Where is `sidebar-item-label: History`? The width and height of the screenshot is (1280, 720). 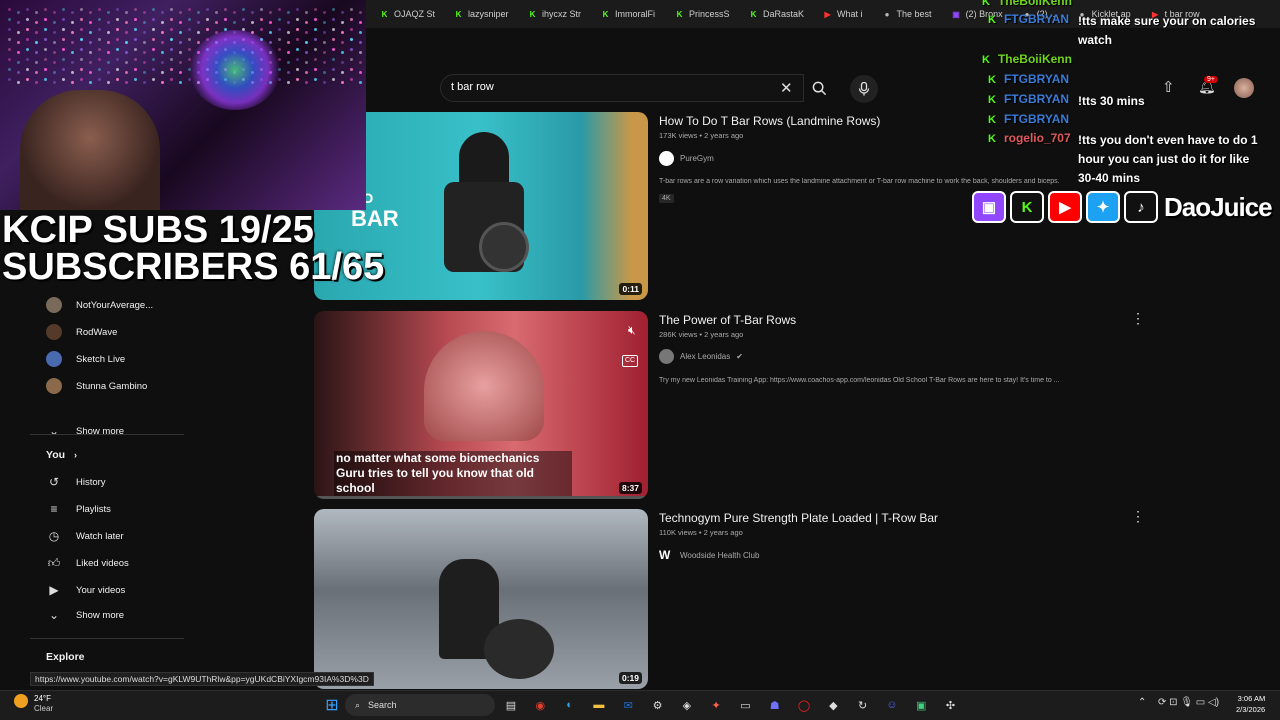
sidebar-item-label: History is located at coordinates (91, 482).